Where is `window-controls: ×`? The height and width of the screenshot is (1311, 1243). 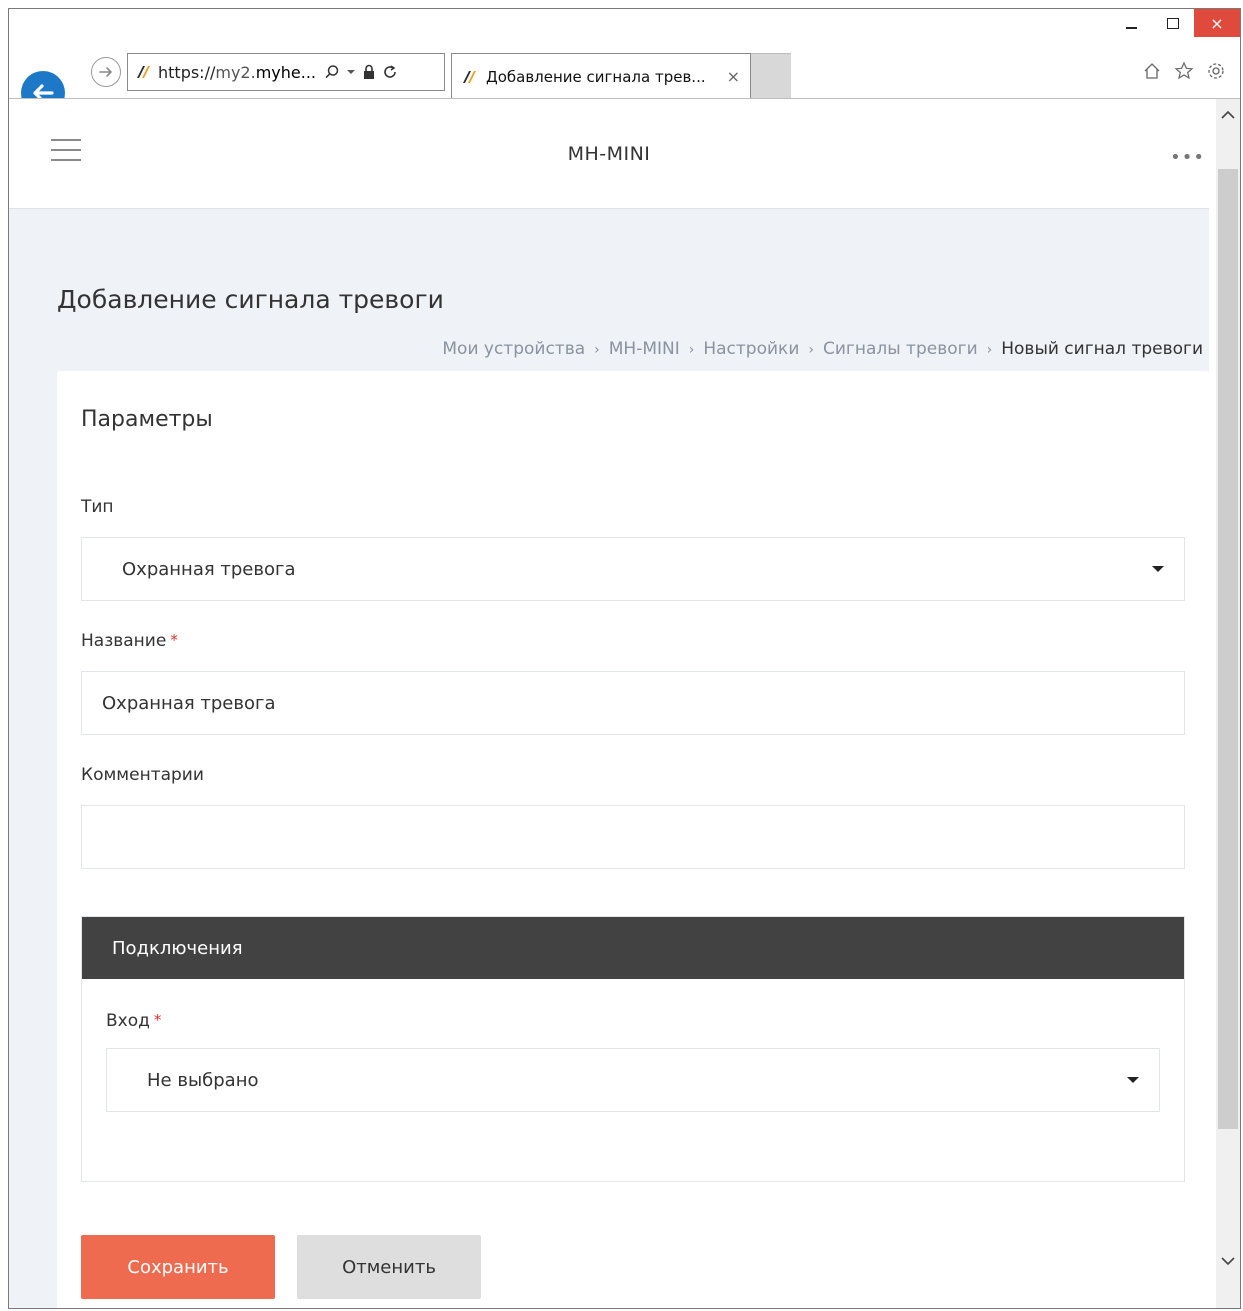
window-controls: × is located at coordinates (1175, 27).